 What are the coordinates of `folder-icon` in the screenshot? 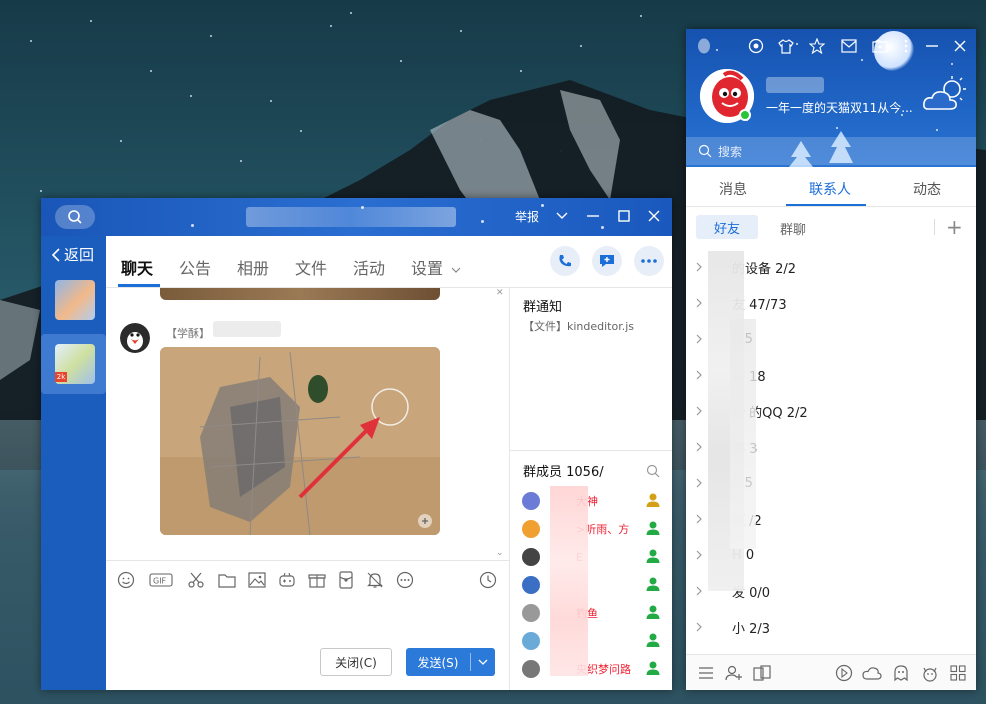 It's located at (227, 581).